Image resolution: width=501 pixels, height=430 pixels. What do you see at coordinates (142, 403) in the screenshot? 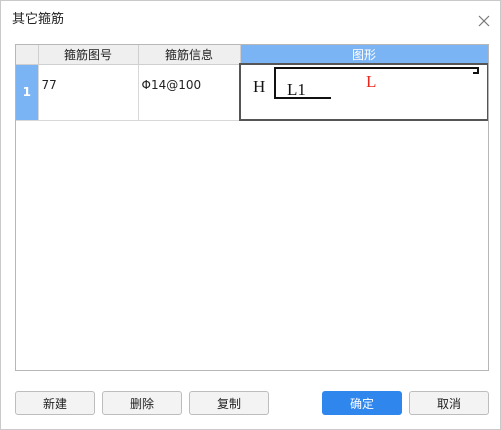
I see `delete-button: 删除` at bounding box center [142, 403].